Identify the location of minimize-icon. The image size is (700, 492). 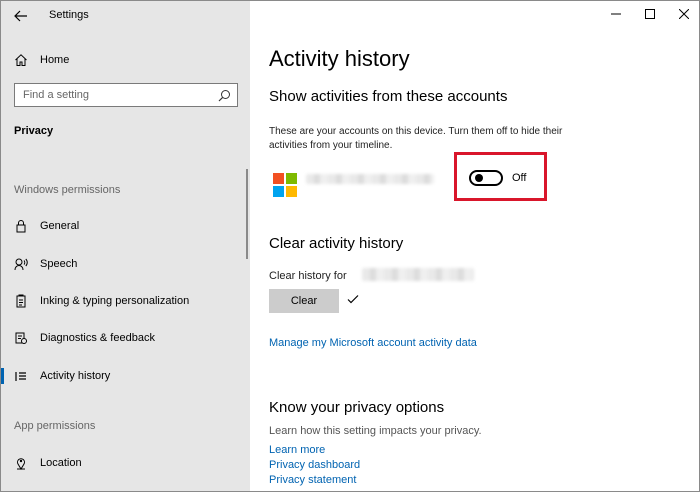
(616, 14).